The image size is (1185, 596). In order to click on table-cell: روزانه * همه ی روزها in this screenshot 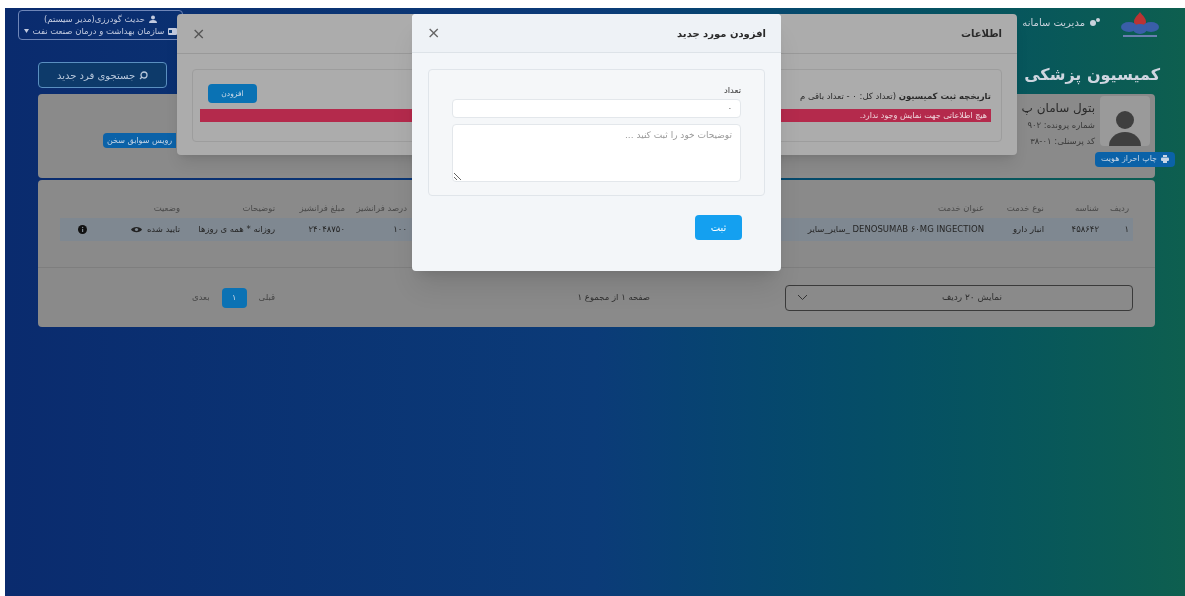, I will do `click(236, 229)`.